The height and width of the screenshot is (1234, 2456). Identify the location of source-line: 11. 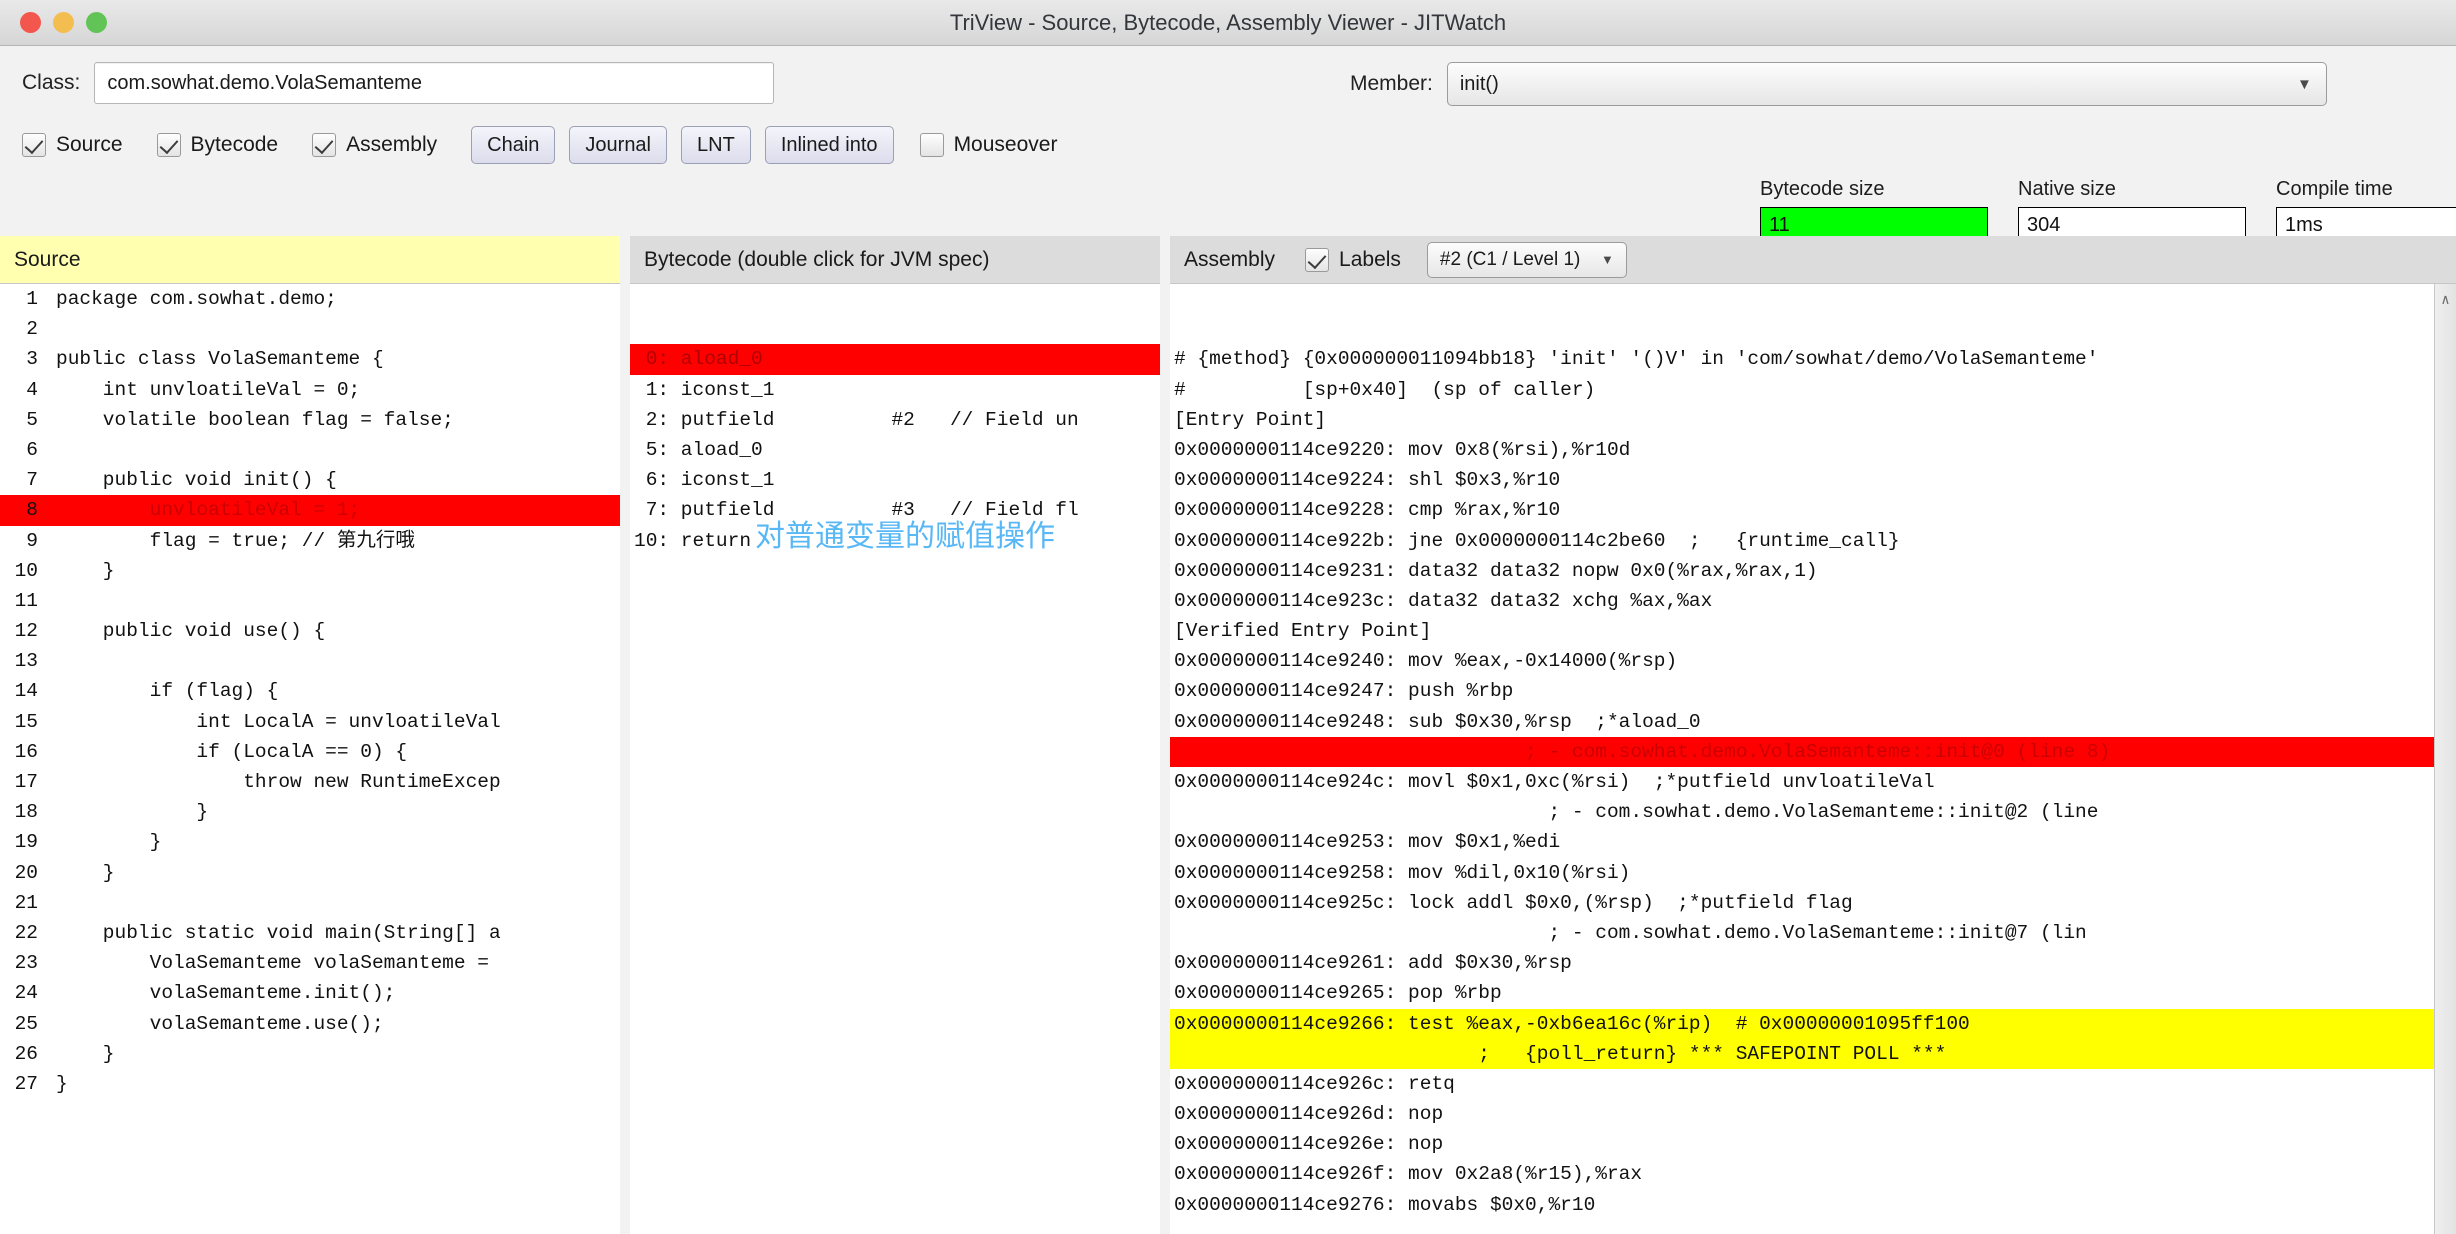
(310, 601).